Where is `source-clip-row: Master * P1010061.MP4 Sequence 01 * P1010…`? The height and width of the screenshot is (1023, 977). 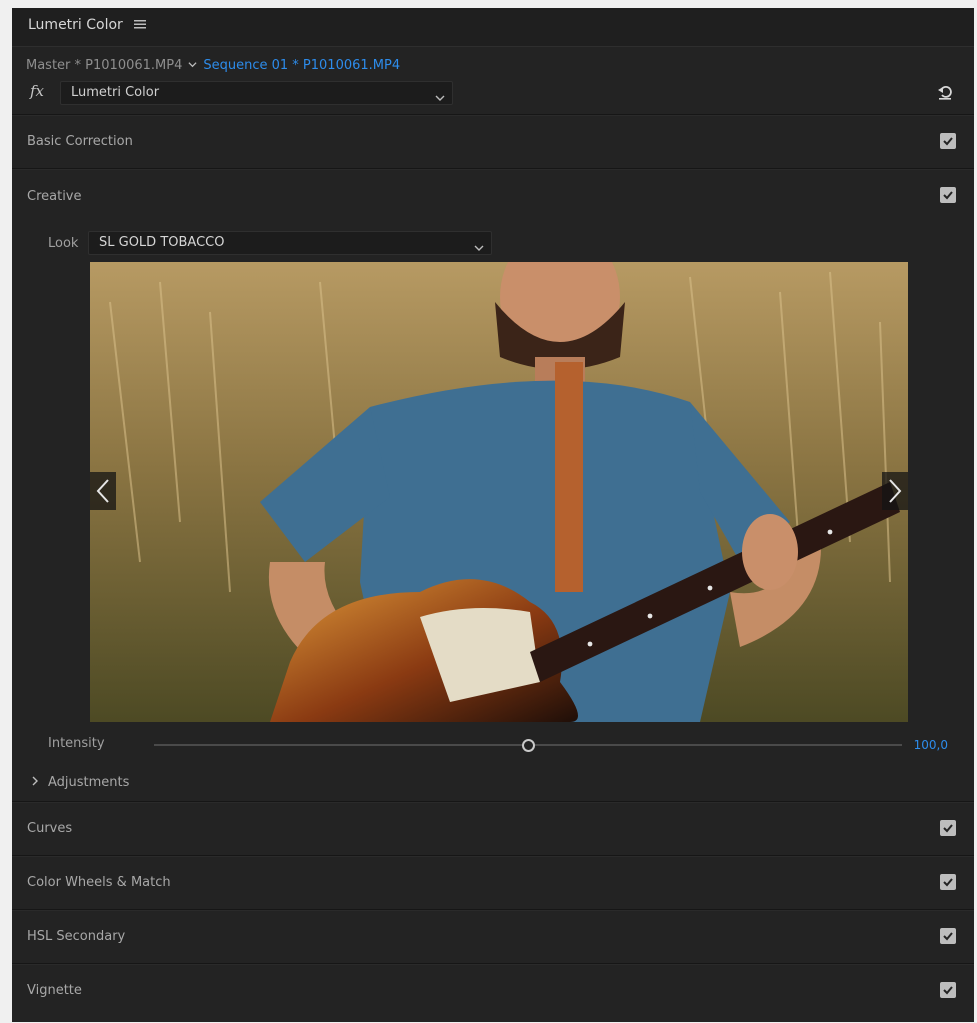 source-clip-row: Master * P1010061.MP4 Sequence 01 * P1010… is located at coordinates (213, 67).